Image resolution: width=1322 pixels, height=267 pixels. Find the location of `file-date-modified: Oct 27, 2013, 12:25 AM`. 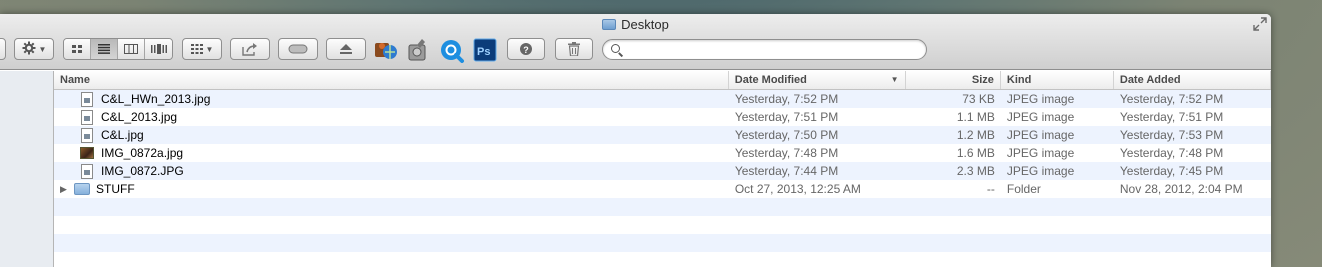

file-date-modified: Oct 27, 2013, 12:25 AM is located at coordinates (797, 189).